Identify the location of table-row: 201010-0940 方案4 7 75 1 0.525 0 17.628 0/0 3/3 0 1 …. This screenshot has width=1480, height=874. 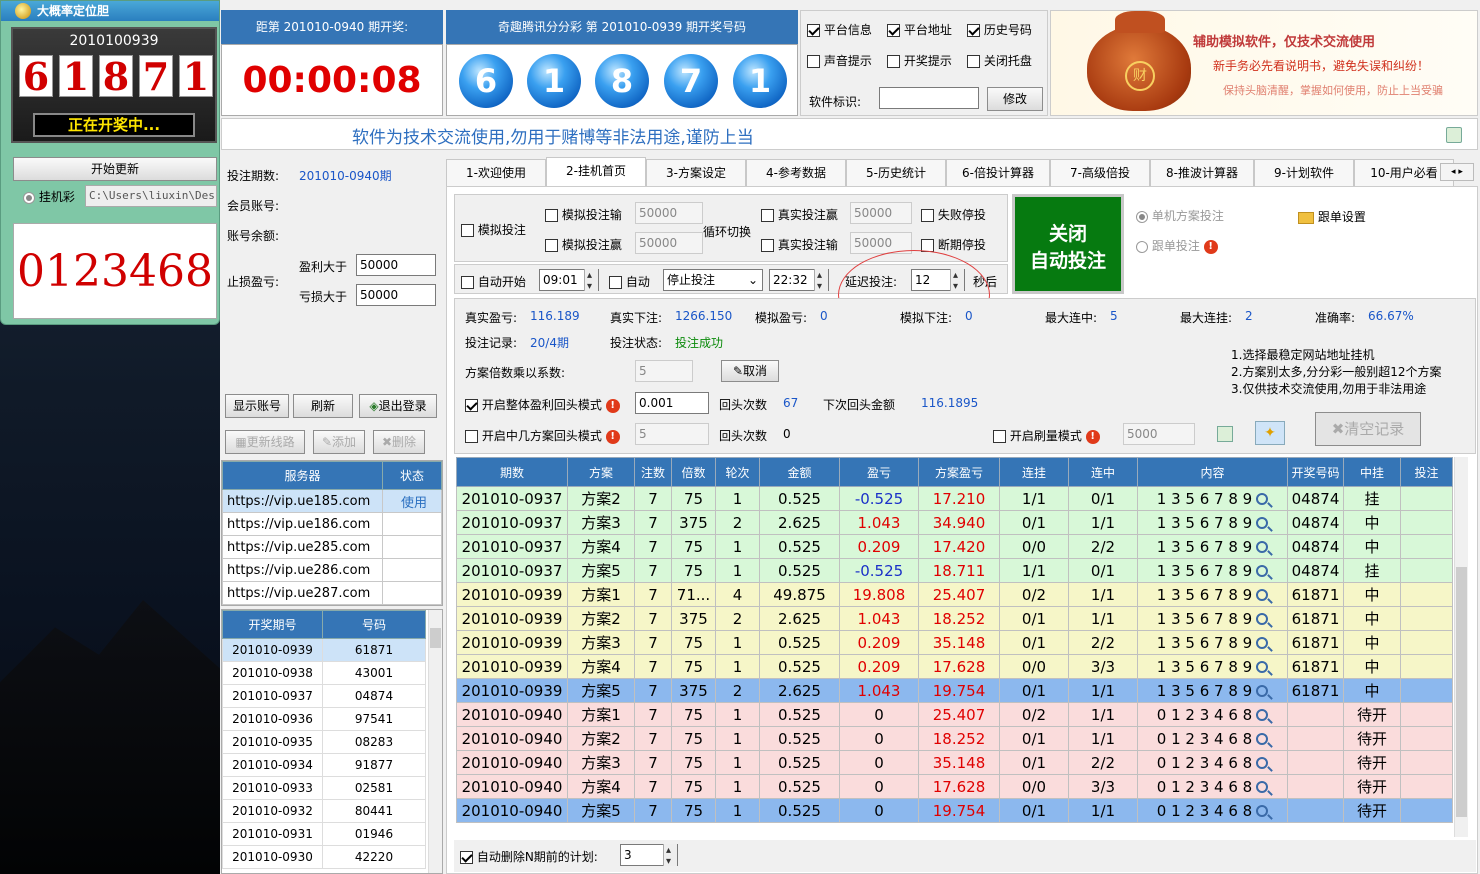
(954, 786).